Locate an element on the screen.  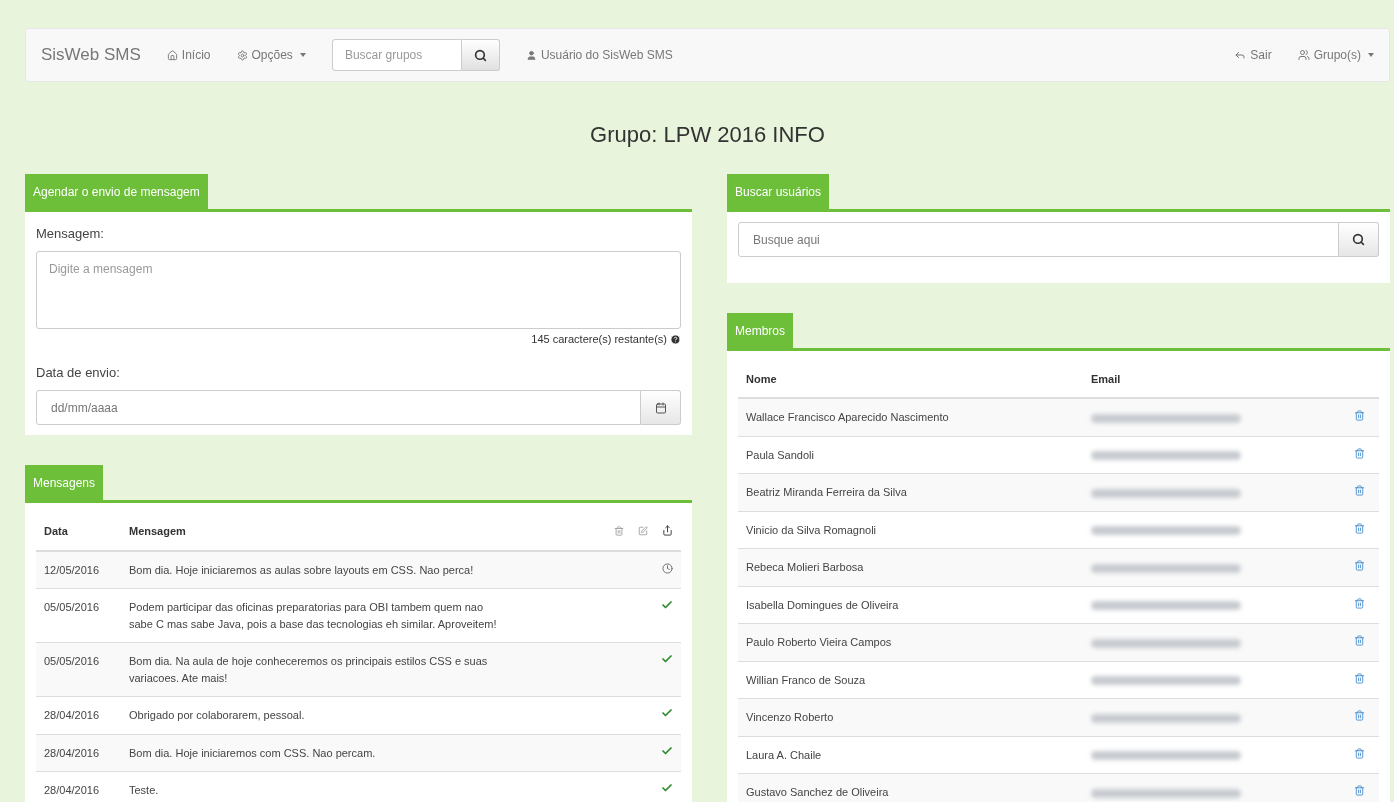
table-cell: Teste. is located at coordinates (356, 786).